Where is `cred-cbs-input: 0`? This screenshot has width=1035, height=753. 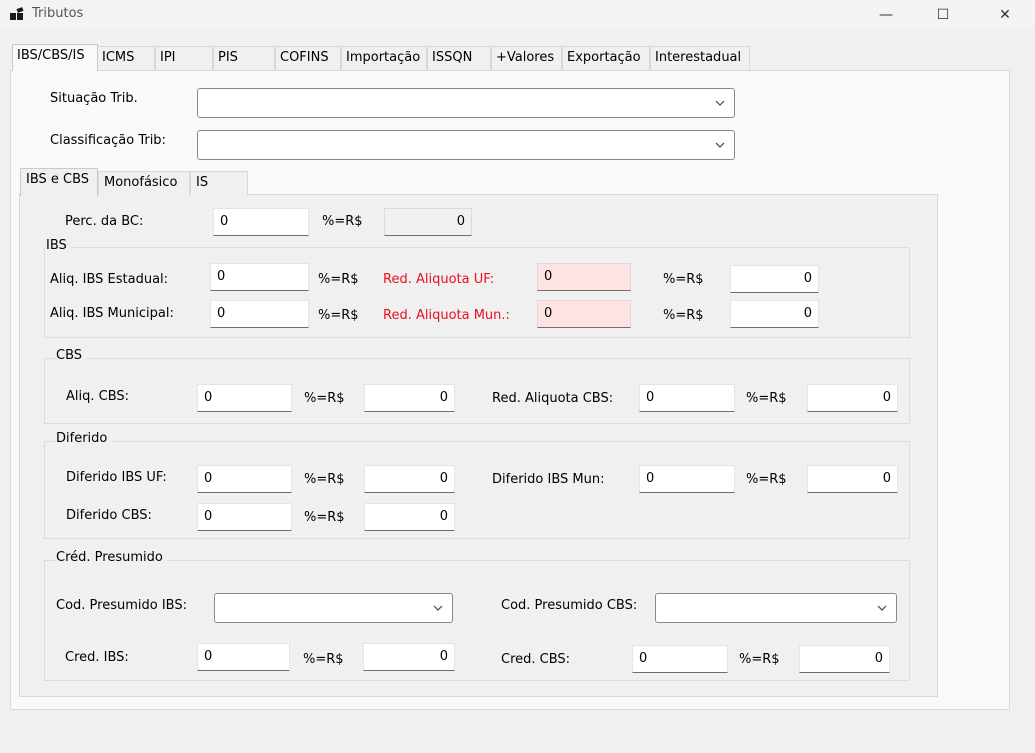 cred-cbs-input: 0 is located at coordinates (680, 659).